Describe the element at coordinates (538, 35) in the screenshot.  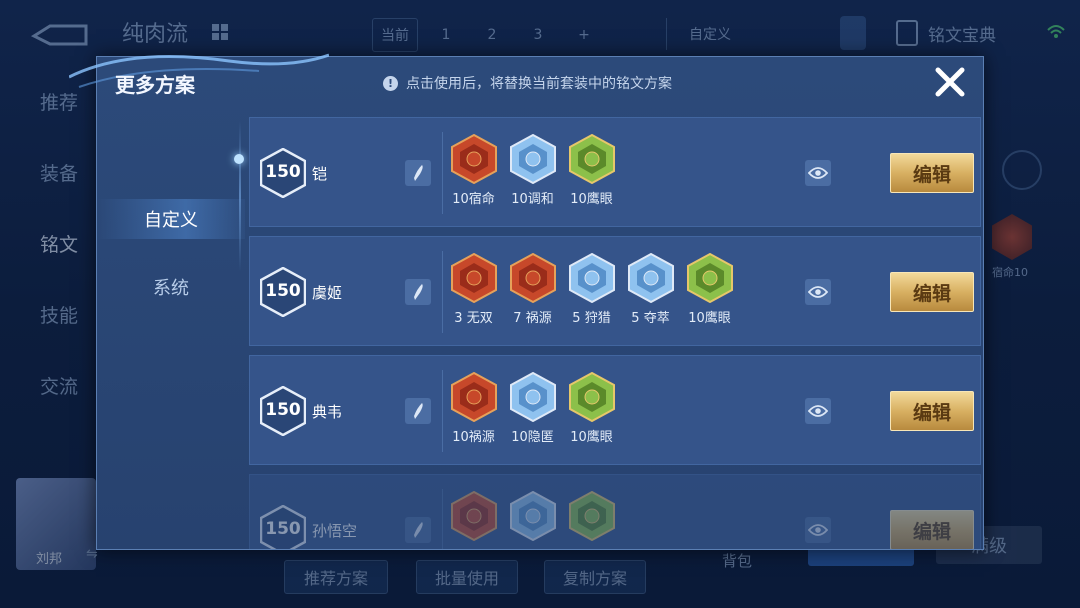
I see `bg-tab-3: 3` at that location.